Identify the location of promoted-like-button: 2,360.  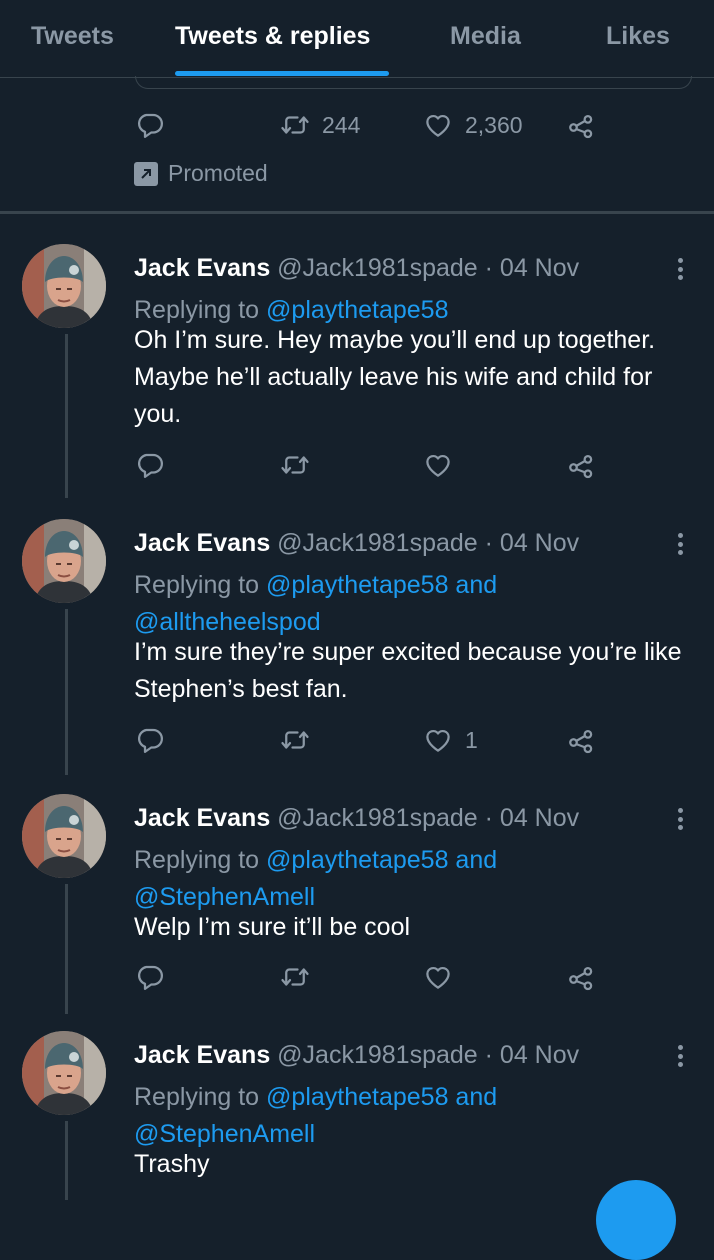
(473, 125).